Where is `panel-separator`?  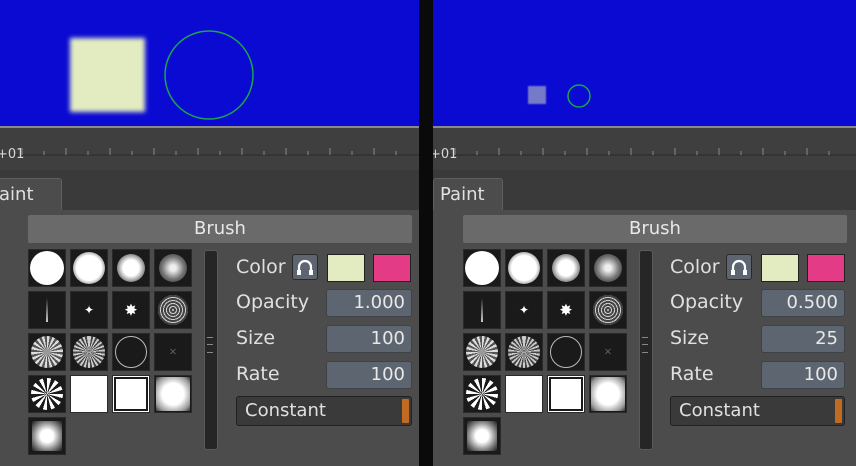
panel-separator is located at coordinates (426, 233).